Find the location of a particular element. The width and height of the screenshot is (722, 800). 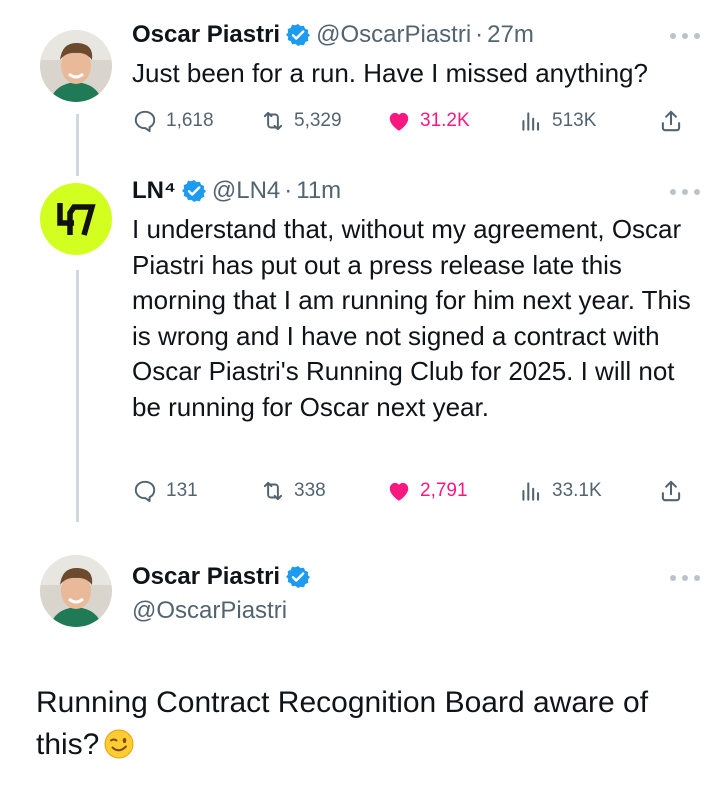

reply-button: 131 is located at coordinates (165, 491).